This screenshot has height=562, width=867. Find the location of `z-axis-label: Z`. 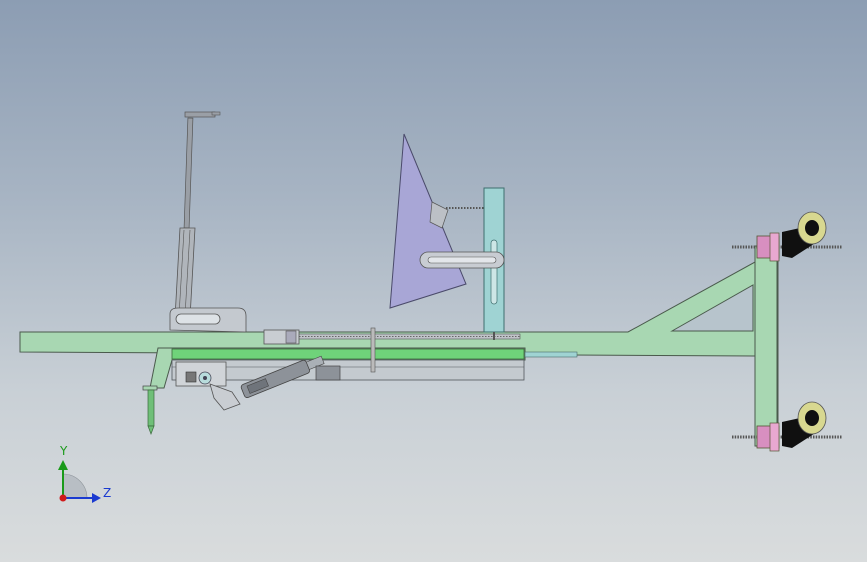

z-axis-label: Z is located at coordinates (107, 493).